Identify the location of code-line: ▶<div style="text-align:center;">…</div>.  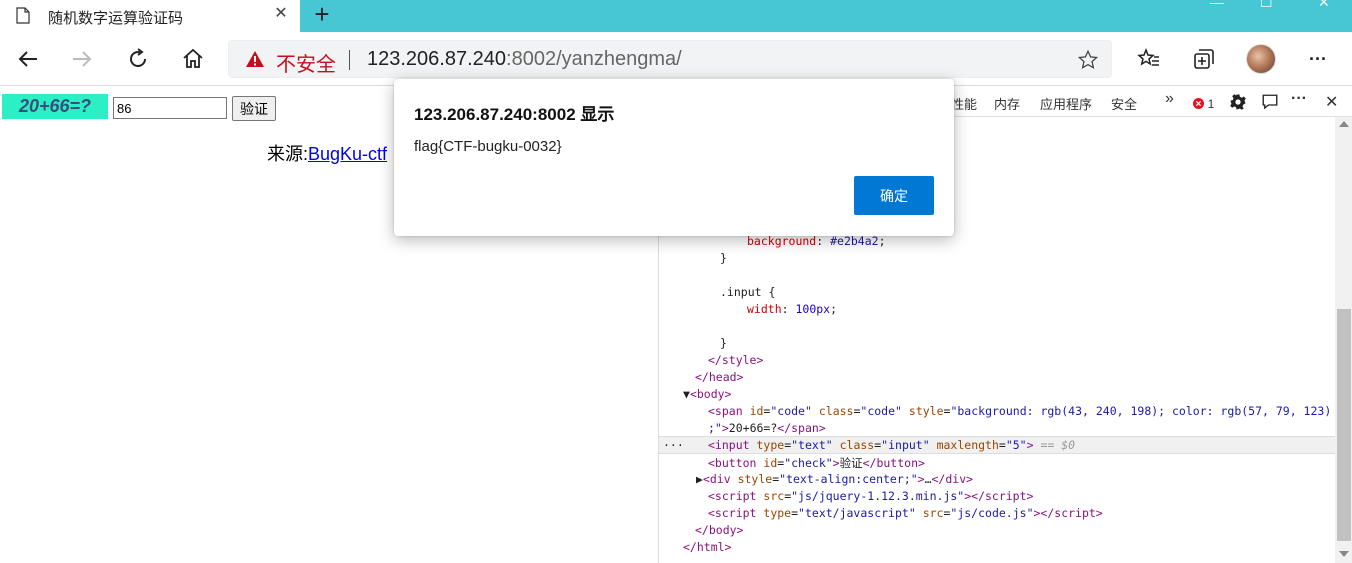
(834, 479).